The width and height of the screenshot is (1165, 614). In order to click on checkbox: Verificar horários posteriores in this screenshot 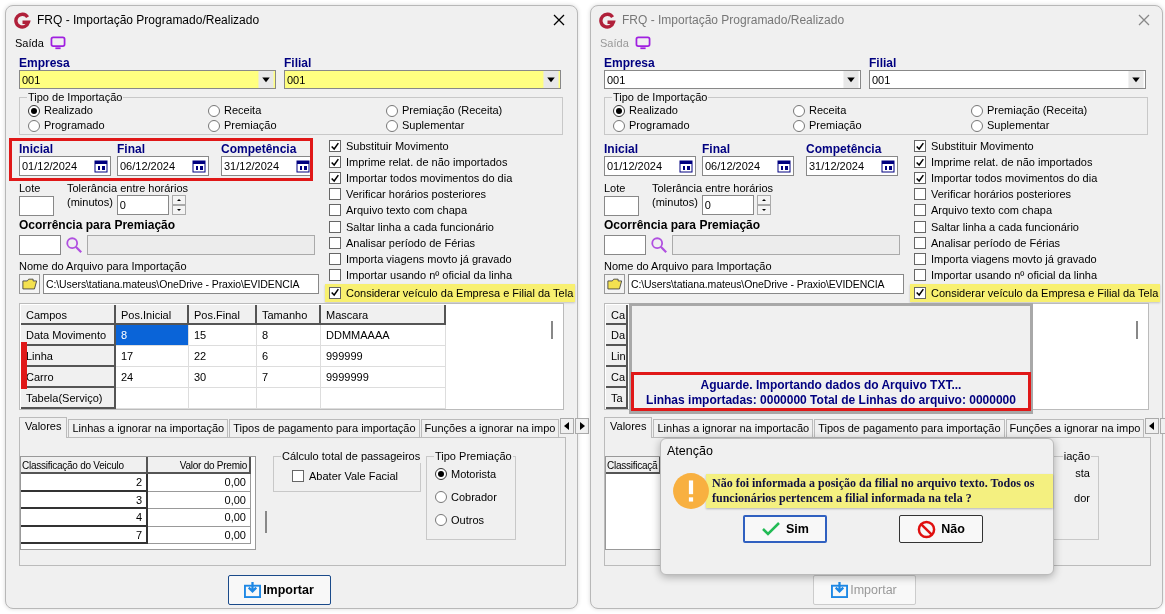, I will do `click(452, 194)`.